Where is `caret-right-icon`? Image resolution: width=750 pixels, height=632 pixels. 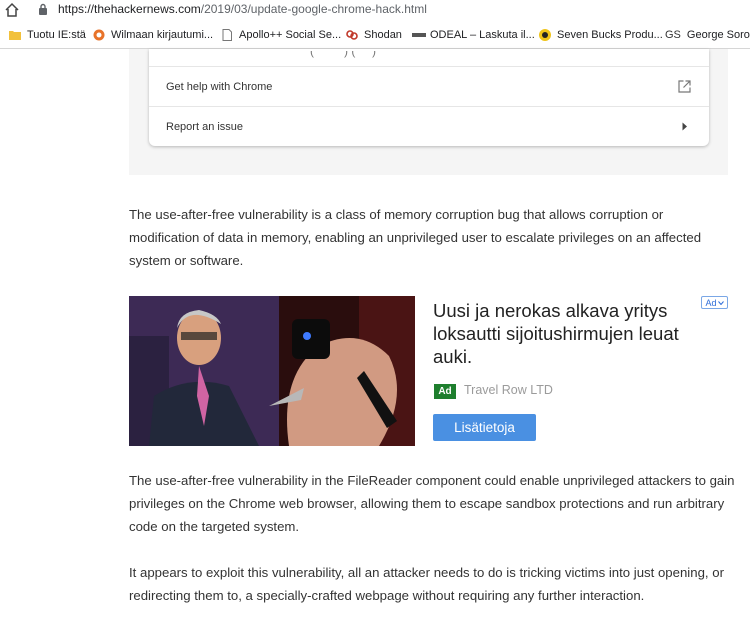 caret-right-icon is located at coordinates (684, 126).